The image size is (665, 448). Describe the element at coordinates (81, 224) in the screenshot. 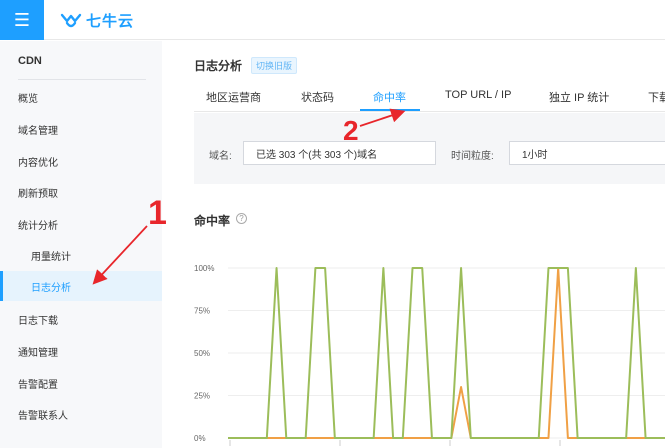

I see `sidebar-item-statistics: 统计分析` at that location.